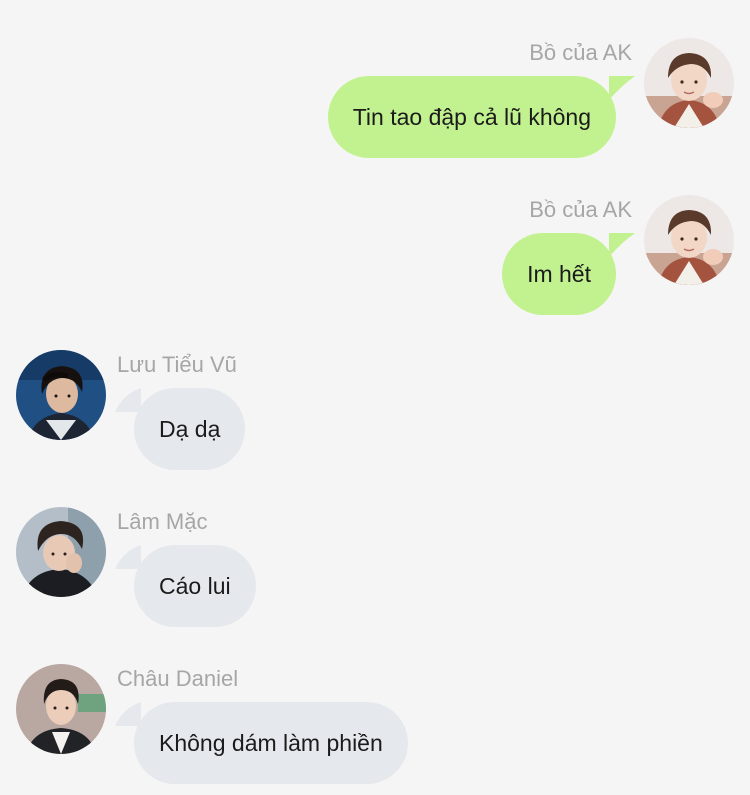  What do you see at coordinates (178, 678) in the screenshot?
I see `sender-name: Châu Daniel` at bounding box center [178, 678].